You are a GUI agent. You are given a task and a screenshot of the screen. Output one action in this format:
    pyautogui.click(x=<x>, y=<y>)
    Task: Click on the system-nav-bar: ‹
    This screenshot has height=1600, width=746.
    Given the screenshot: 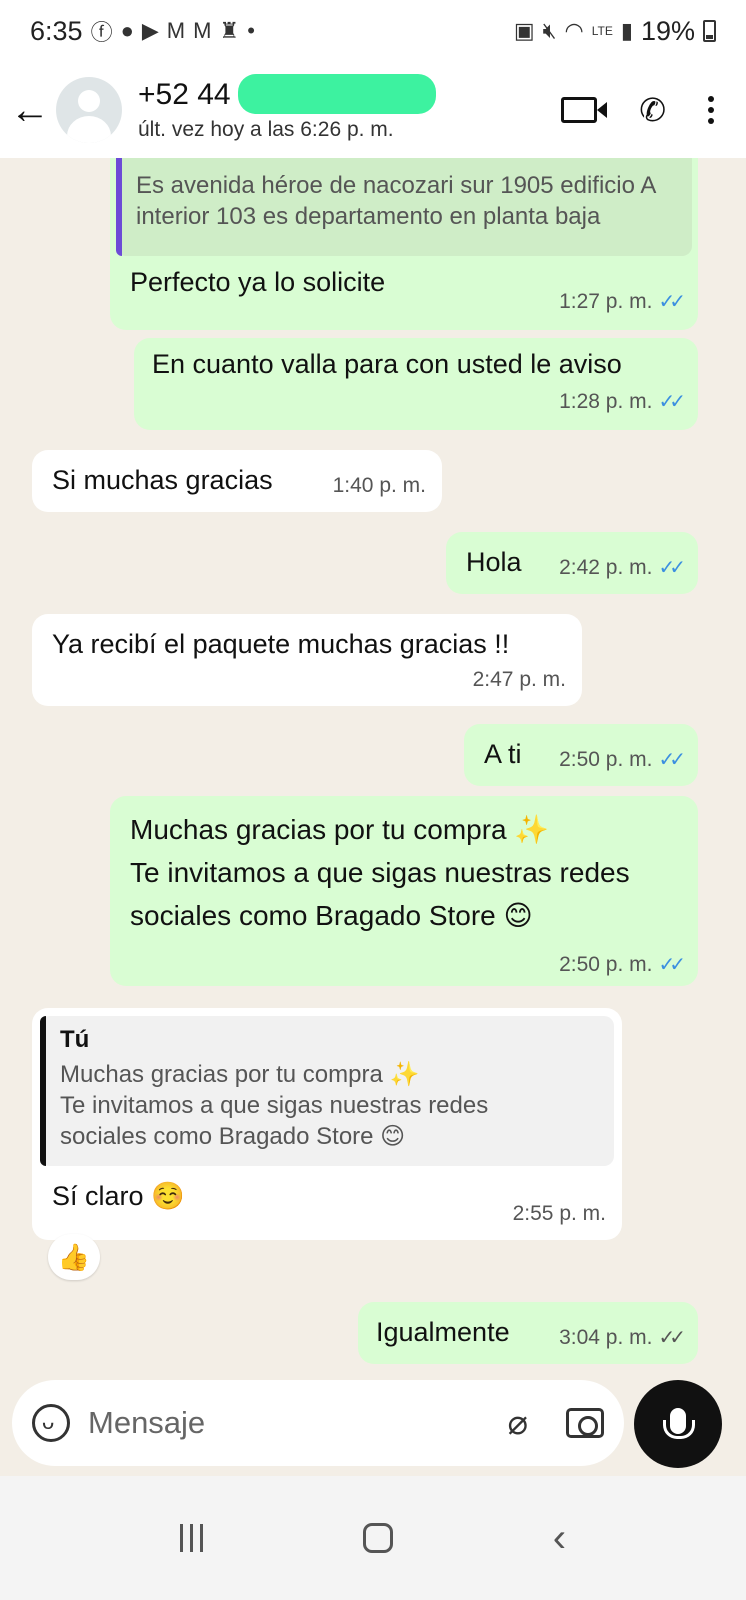 What is the action you would take?
    pyautogui.click(x=373, y=1538)
    